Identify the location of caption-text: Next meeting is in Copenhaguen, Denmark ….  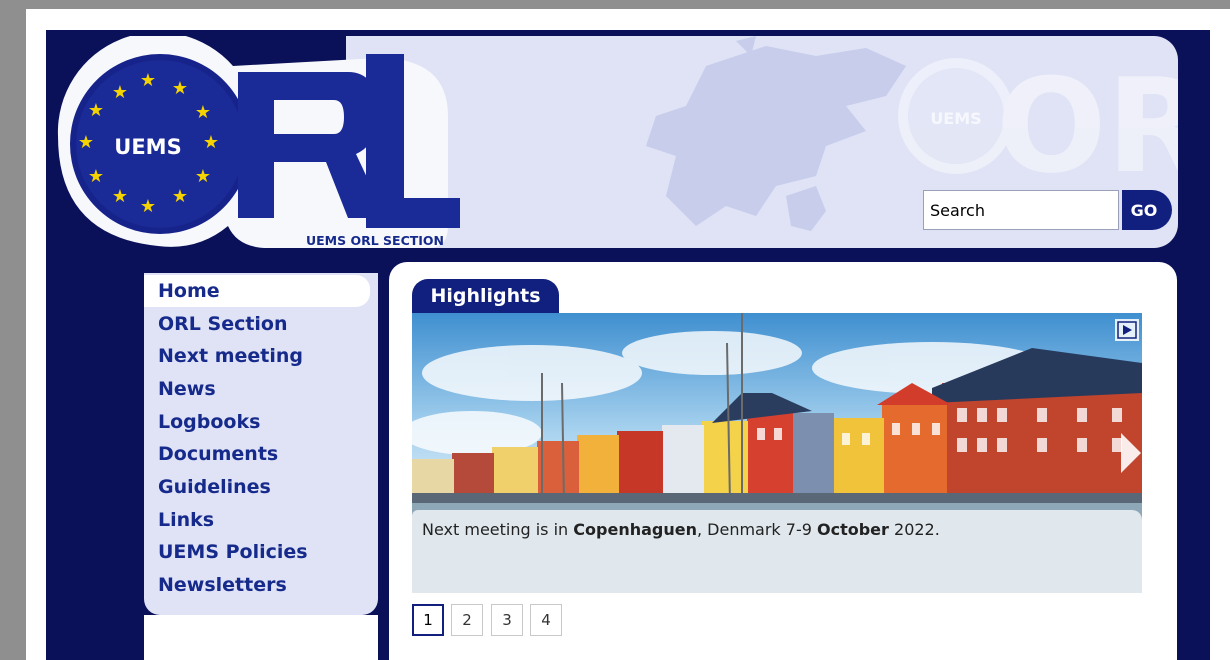
(681, 529).